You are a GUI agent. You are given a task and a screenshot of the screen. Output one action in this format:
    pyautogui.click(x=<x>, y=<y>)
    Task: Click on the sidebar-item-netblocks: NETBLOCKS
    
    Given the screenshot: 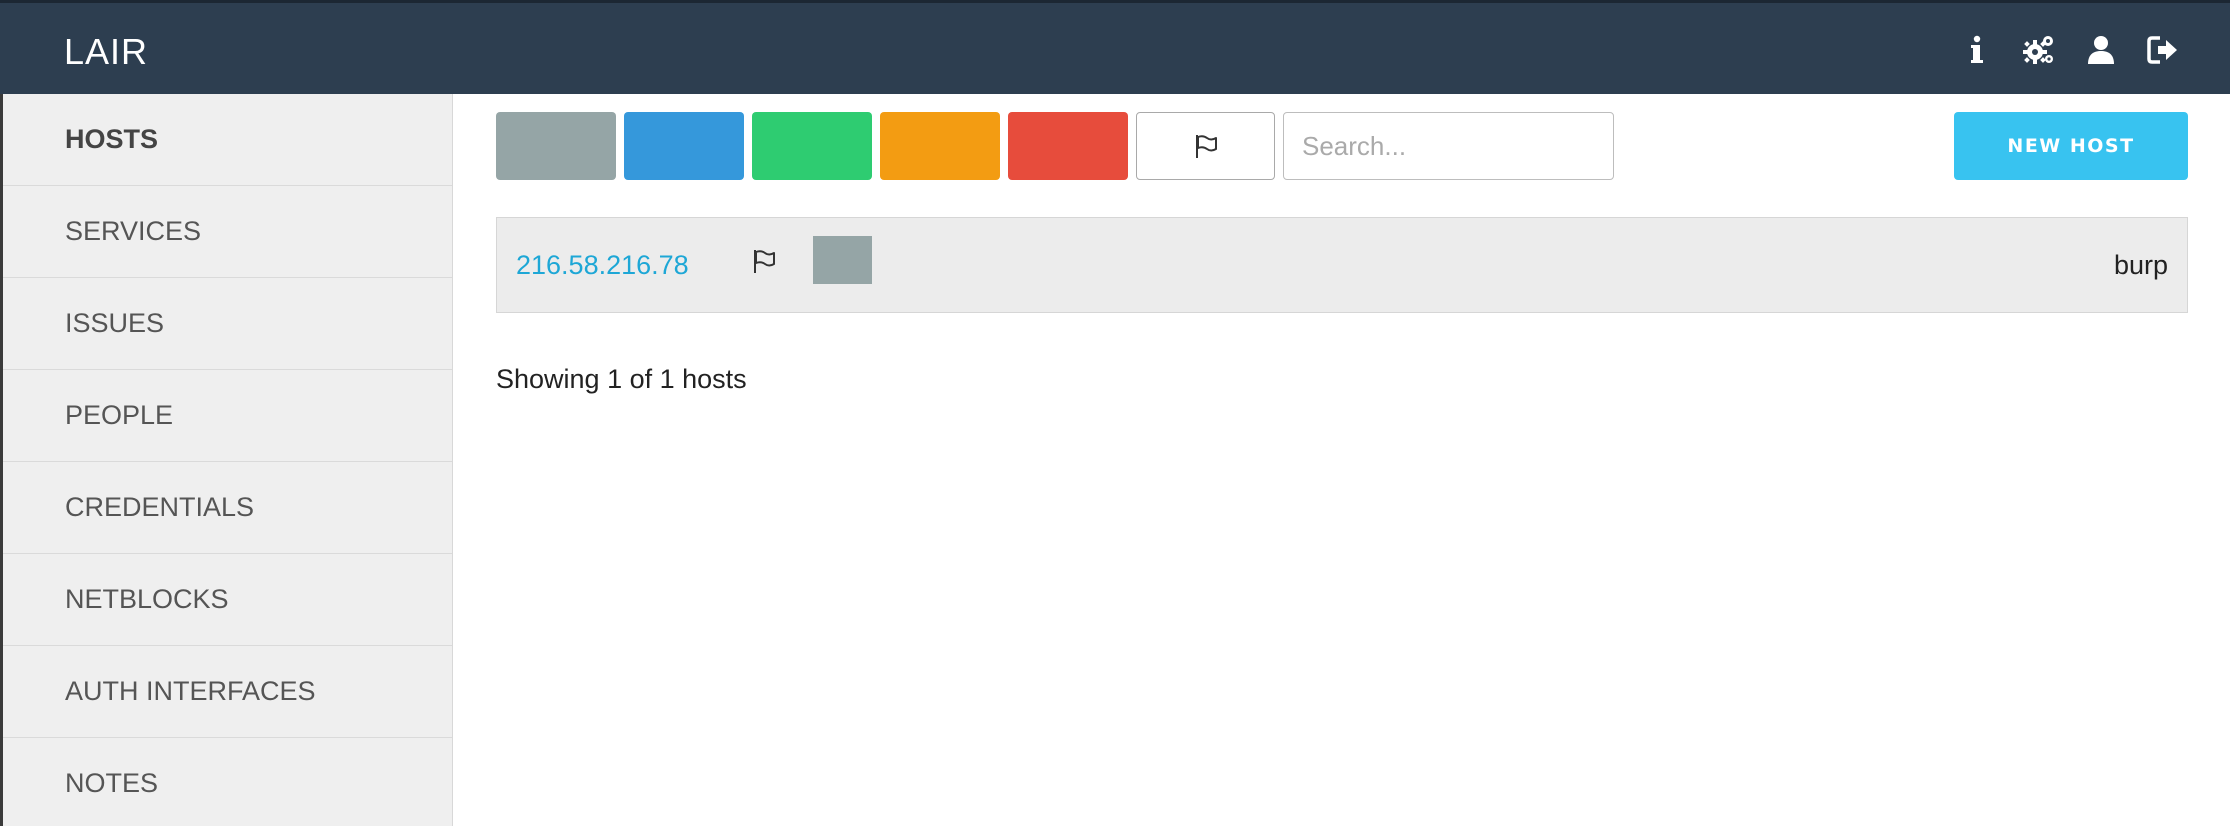 What is the action you would take?
    pyautogui.click(x=227, y=600)
    